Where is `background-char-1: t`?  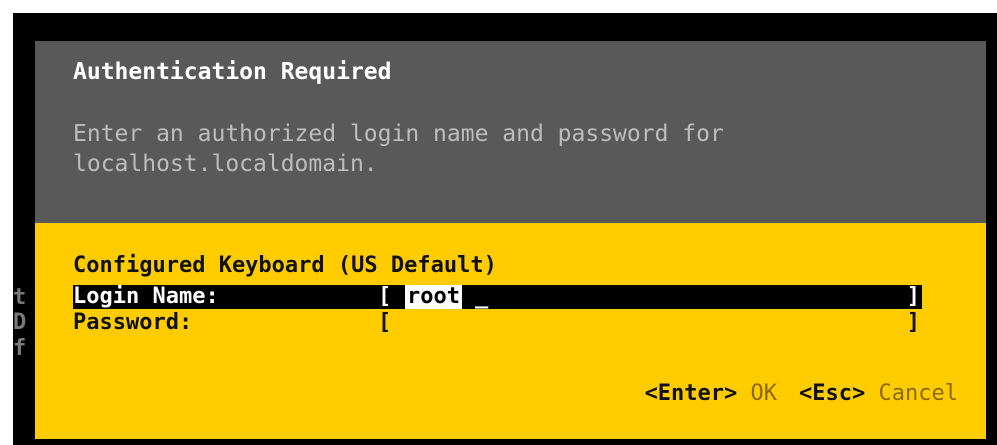
background-char-1: t is located at coordinates (20, 297).